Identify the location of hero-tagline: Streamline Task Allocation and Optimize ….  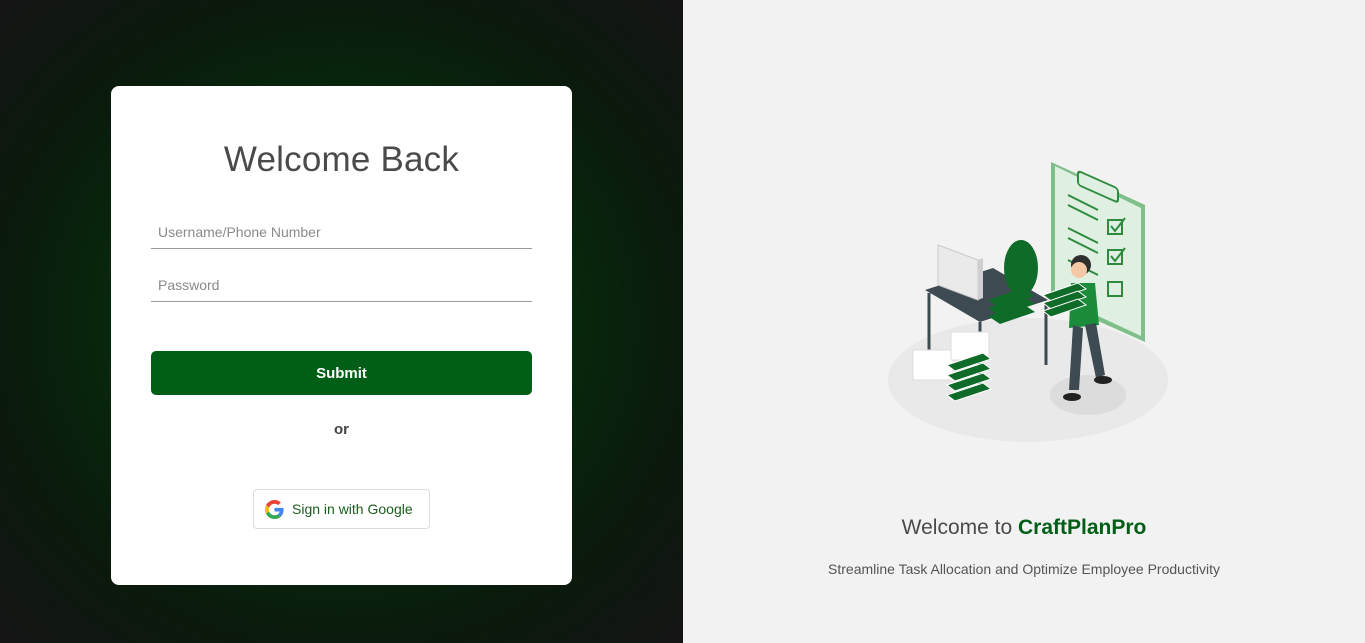
(1024, 569).